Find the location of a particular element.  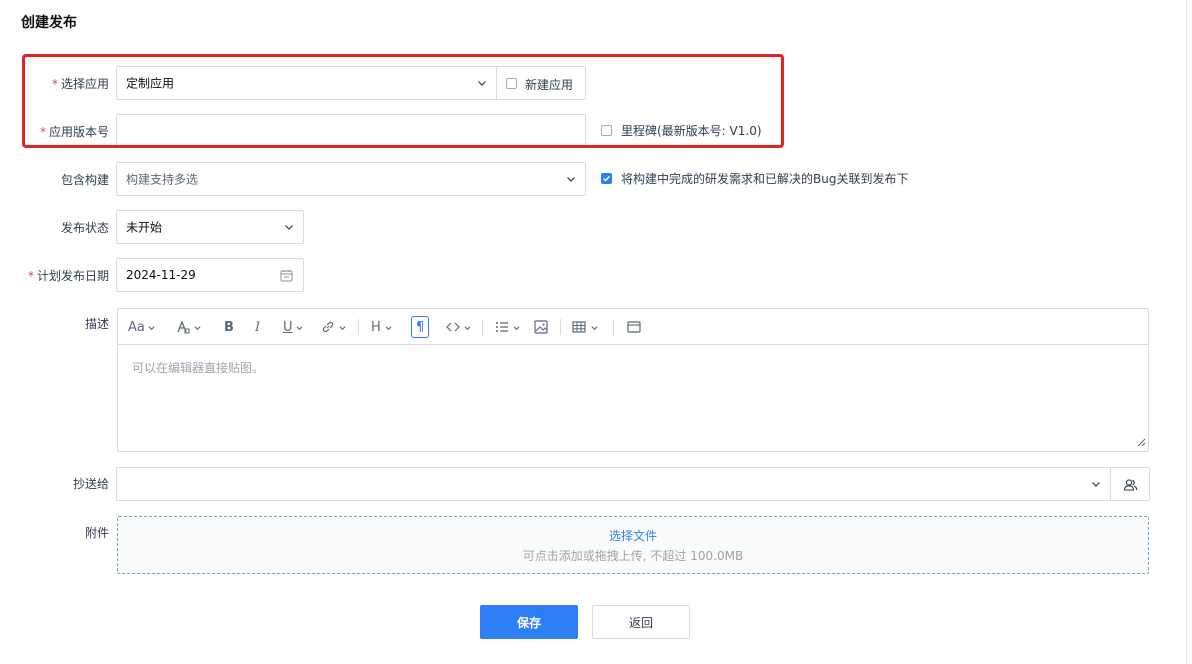

description-label-text: 描述 is located at coordinates (96, 324).